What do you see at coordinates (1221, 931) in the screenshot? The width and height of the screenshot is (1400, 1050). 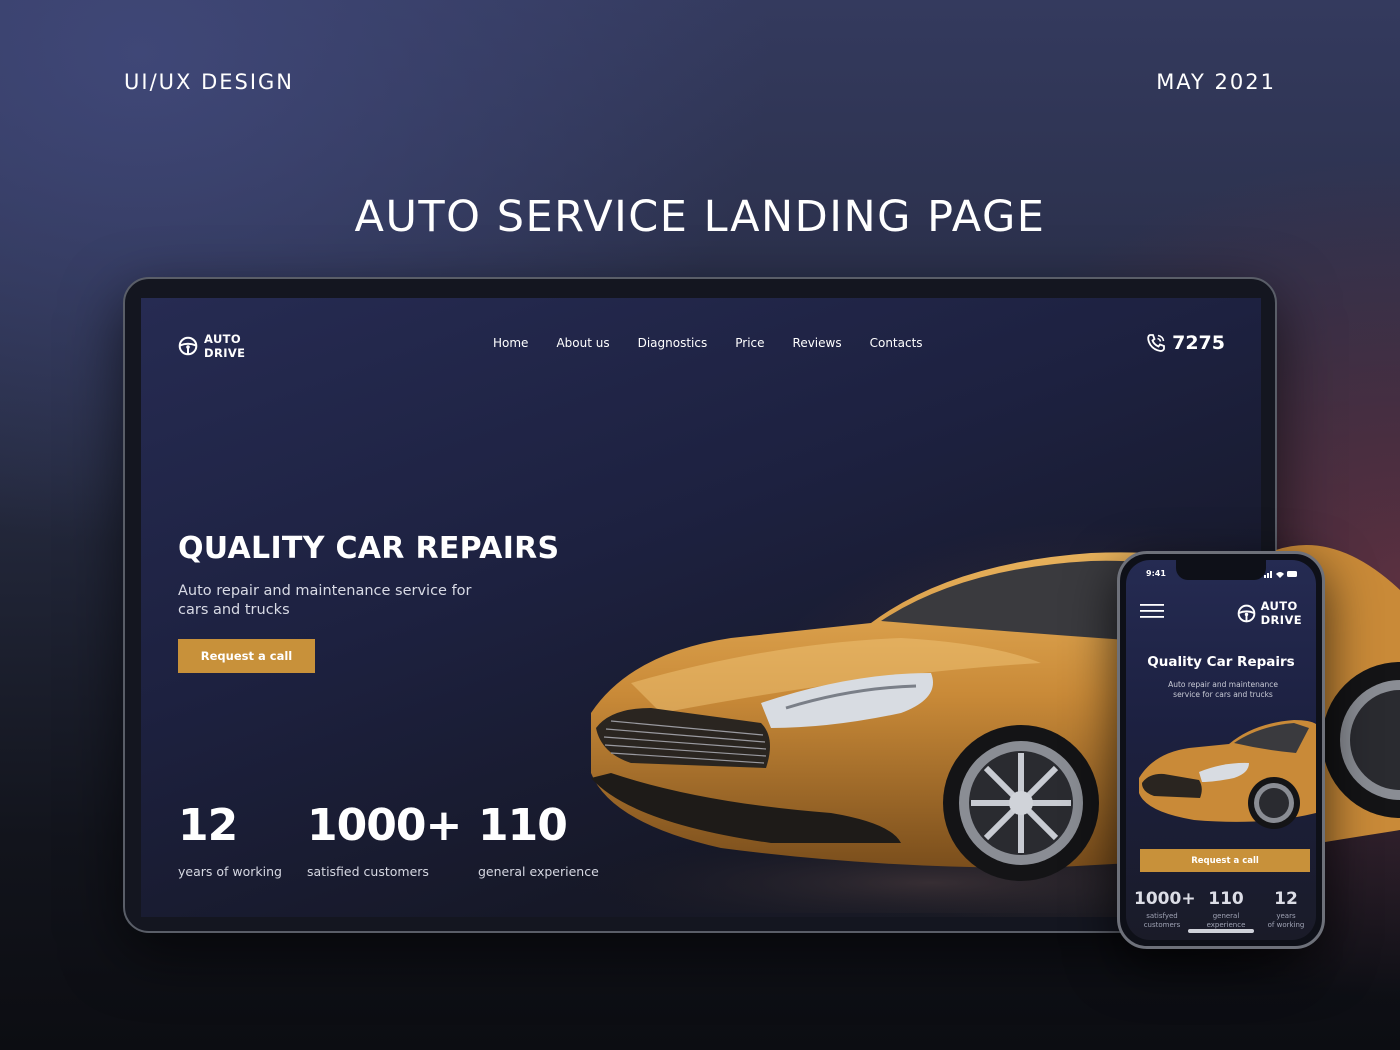 I see `home-indicator` at bounding box center [1221, 931].